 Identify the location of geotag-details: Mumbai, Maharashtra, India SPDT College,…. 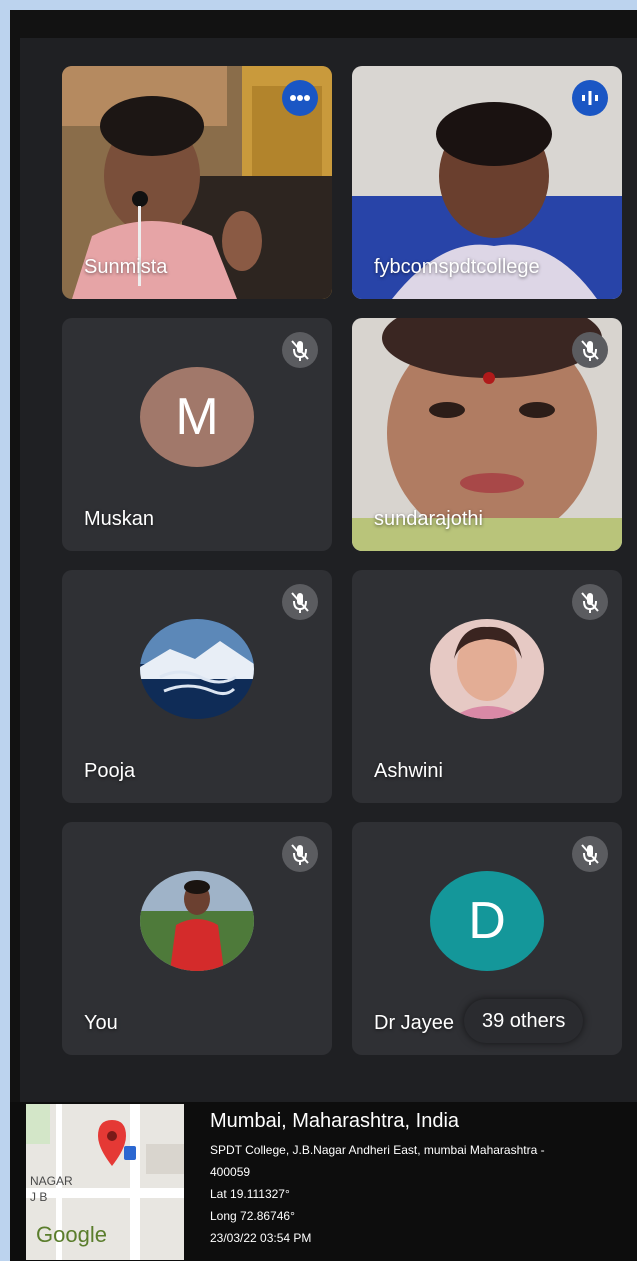
(377, 1179).